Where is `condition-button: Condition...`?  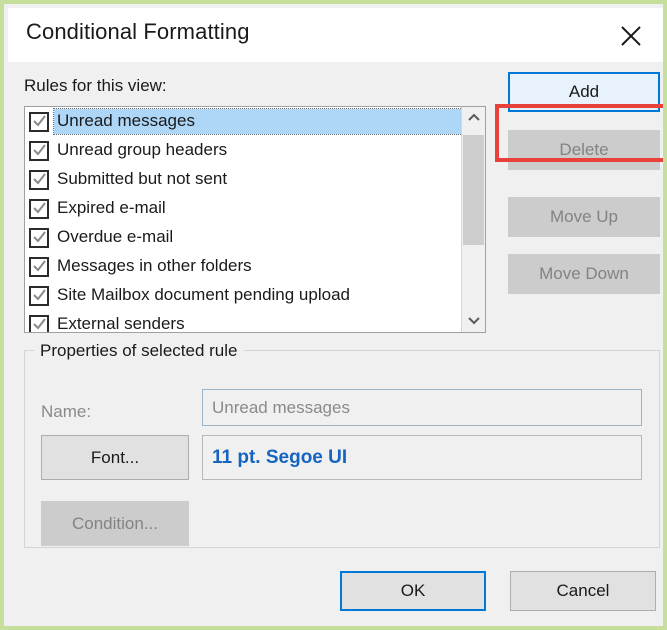
condition-button: Condition... is located at coordinates (115, 523).